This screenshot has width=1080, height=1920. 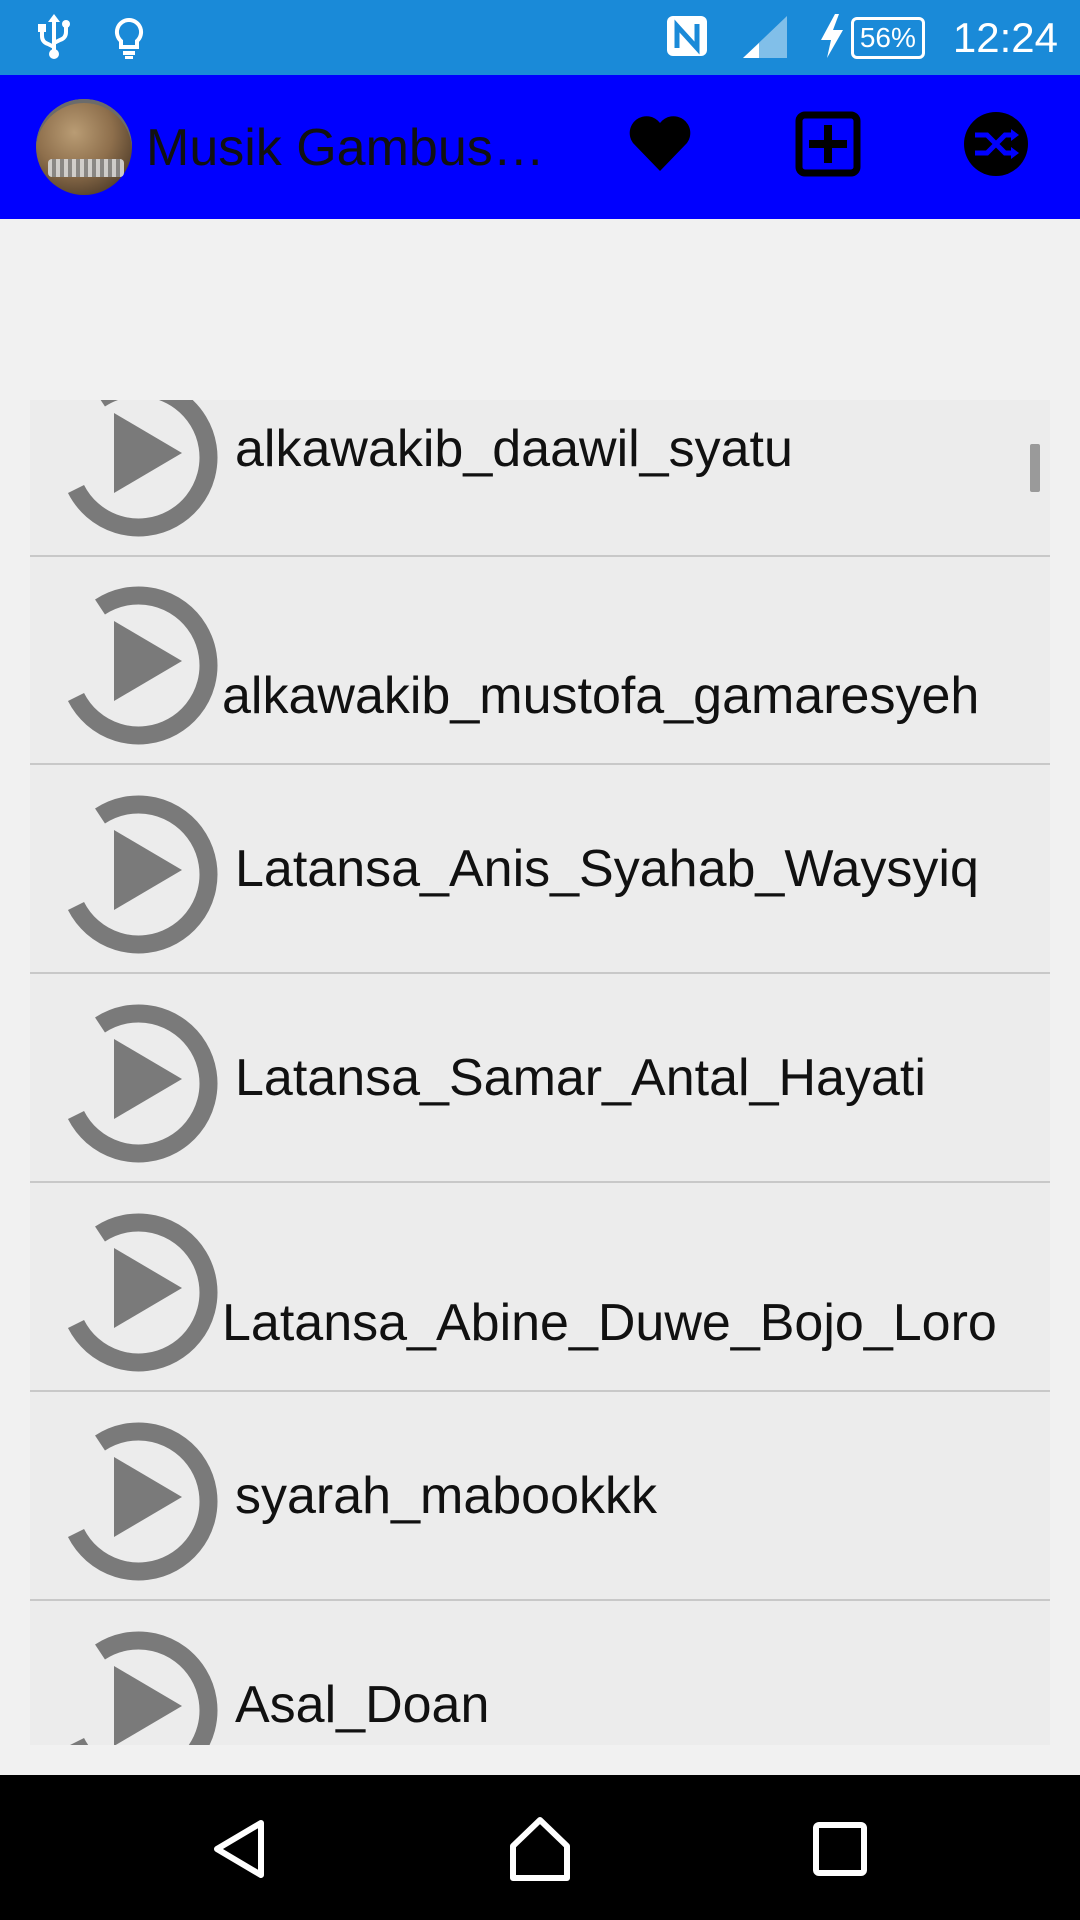 I want to click on add-box-icon, so click(x=828, y=146).